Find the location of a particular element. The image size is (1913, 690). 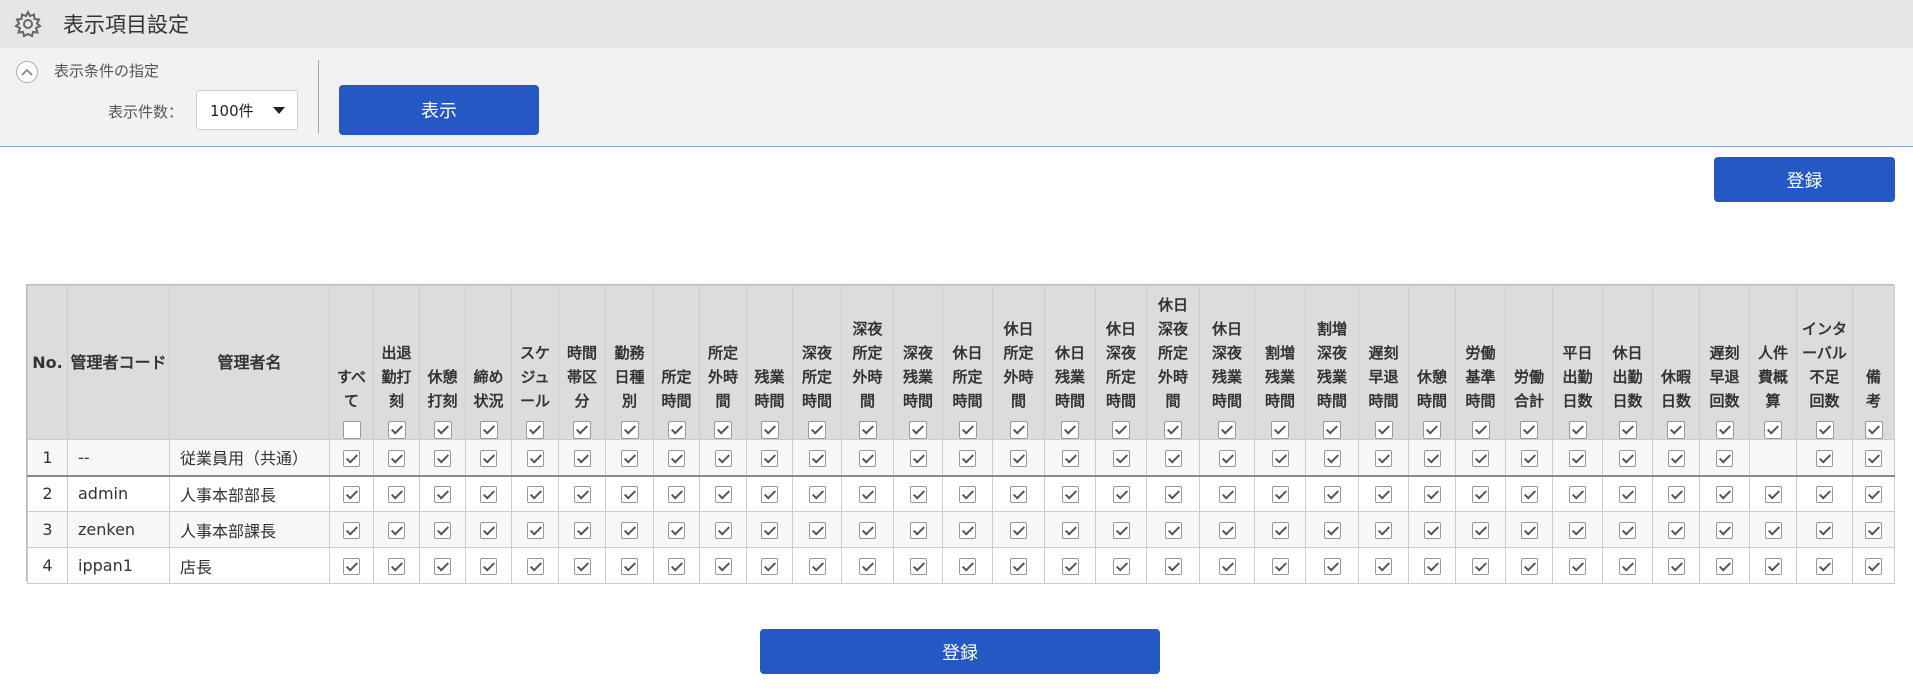

gear-icon is located at coordinates (28, 24).